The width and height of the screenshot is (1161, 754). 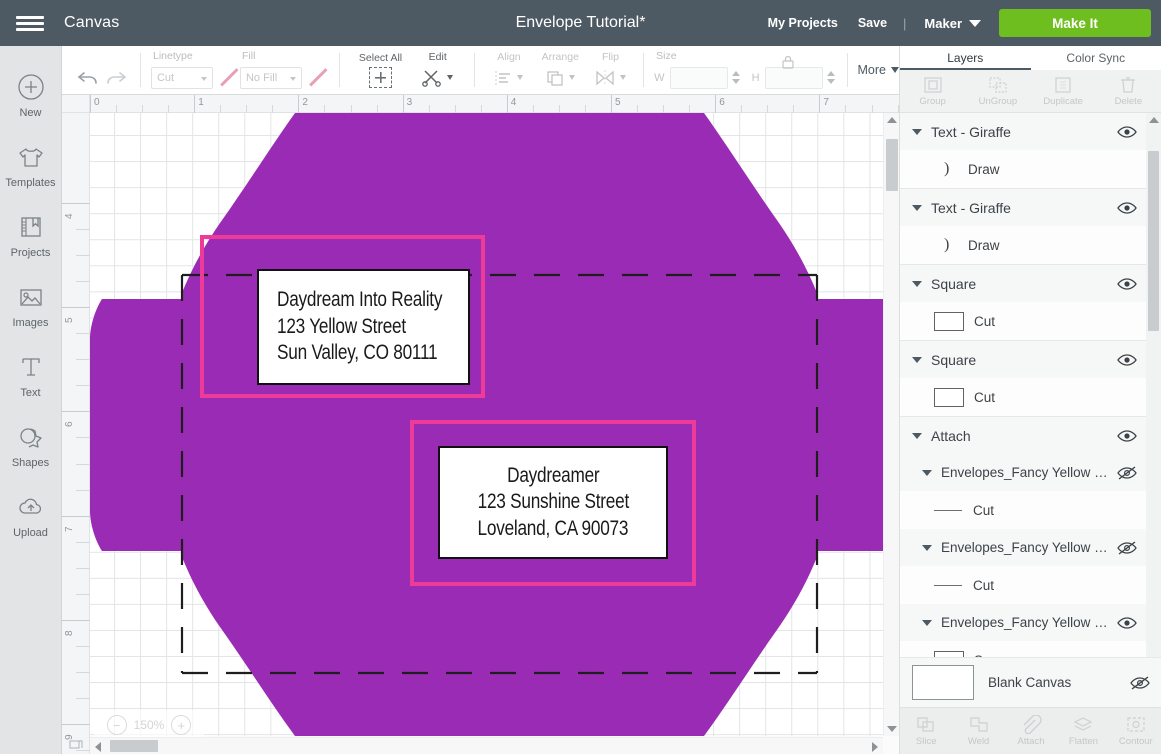 I want to click on hamburger-menu-icon, so click(x=30, y=23).